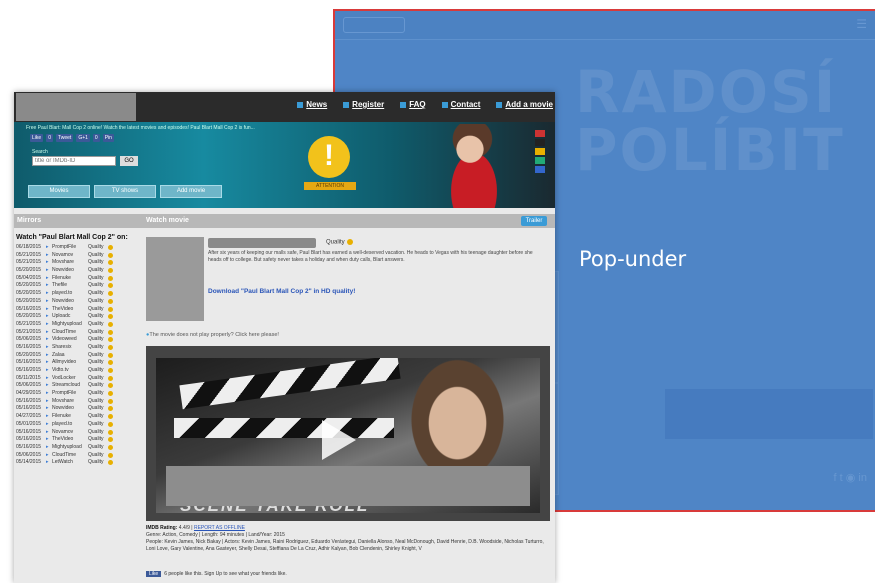 The image size is (875, 583). Describe the element at coordinates (339, 440) in the screenshot. I see `play-icon` at that location.